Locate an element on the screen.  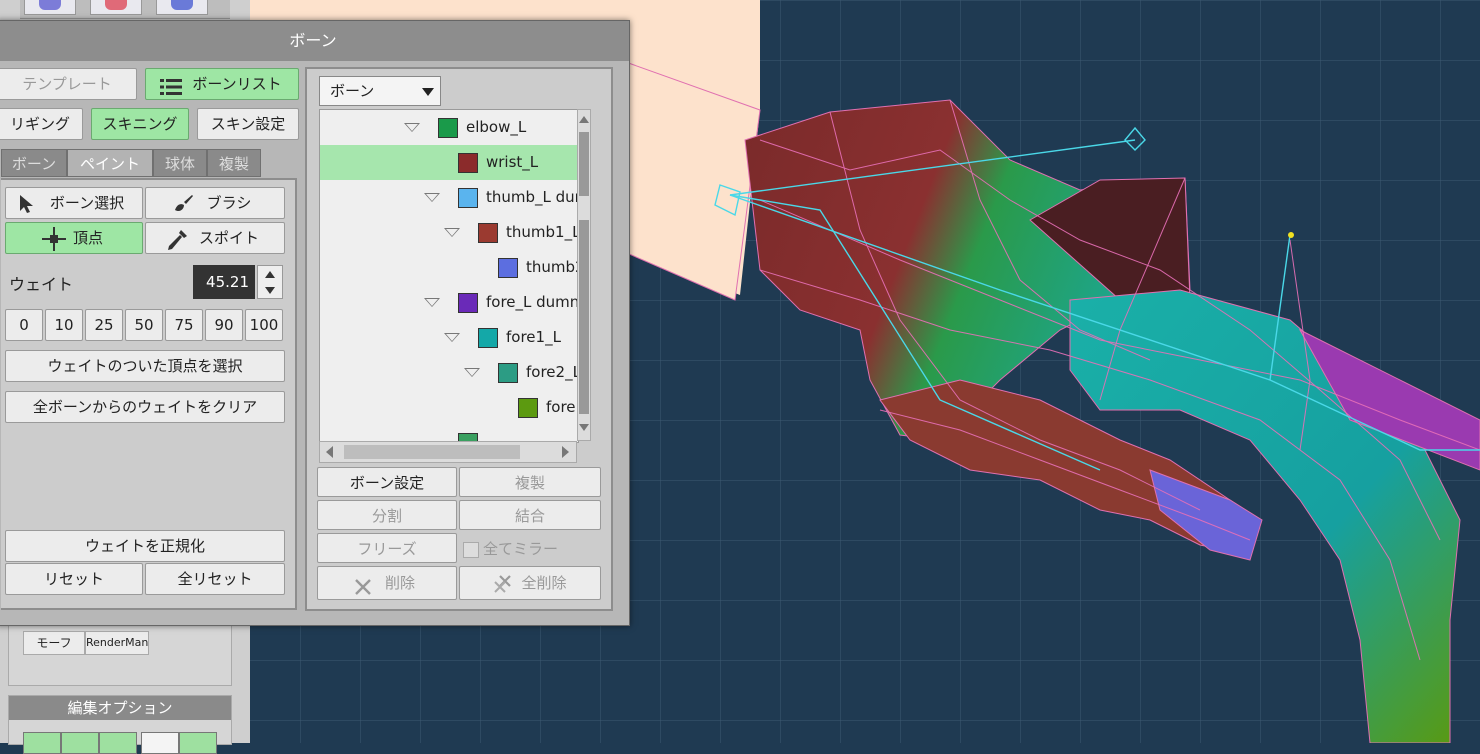
normalize-weights-button: ウェイトを正規化 is located at coordinates (145, 546).